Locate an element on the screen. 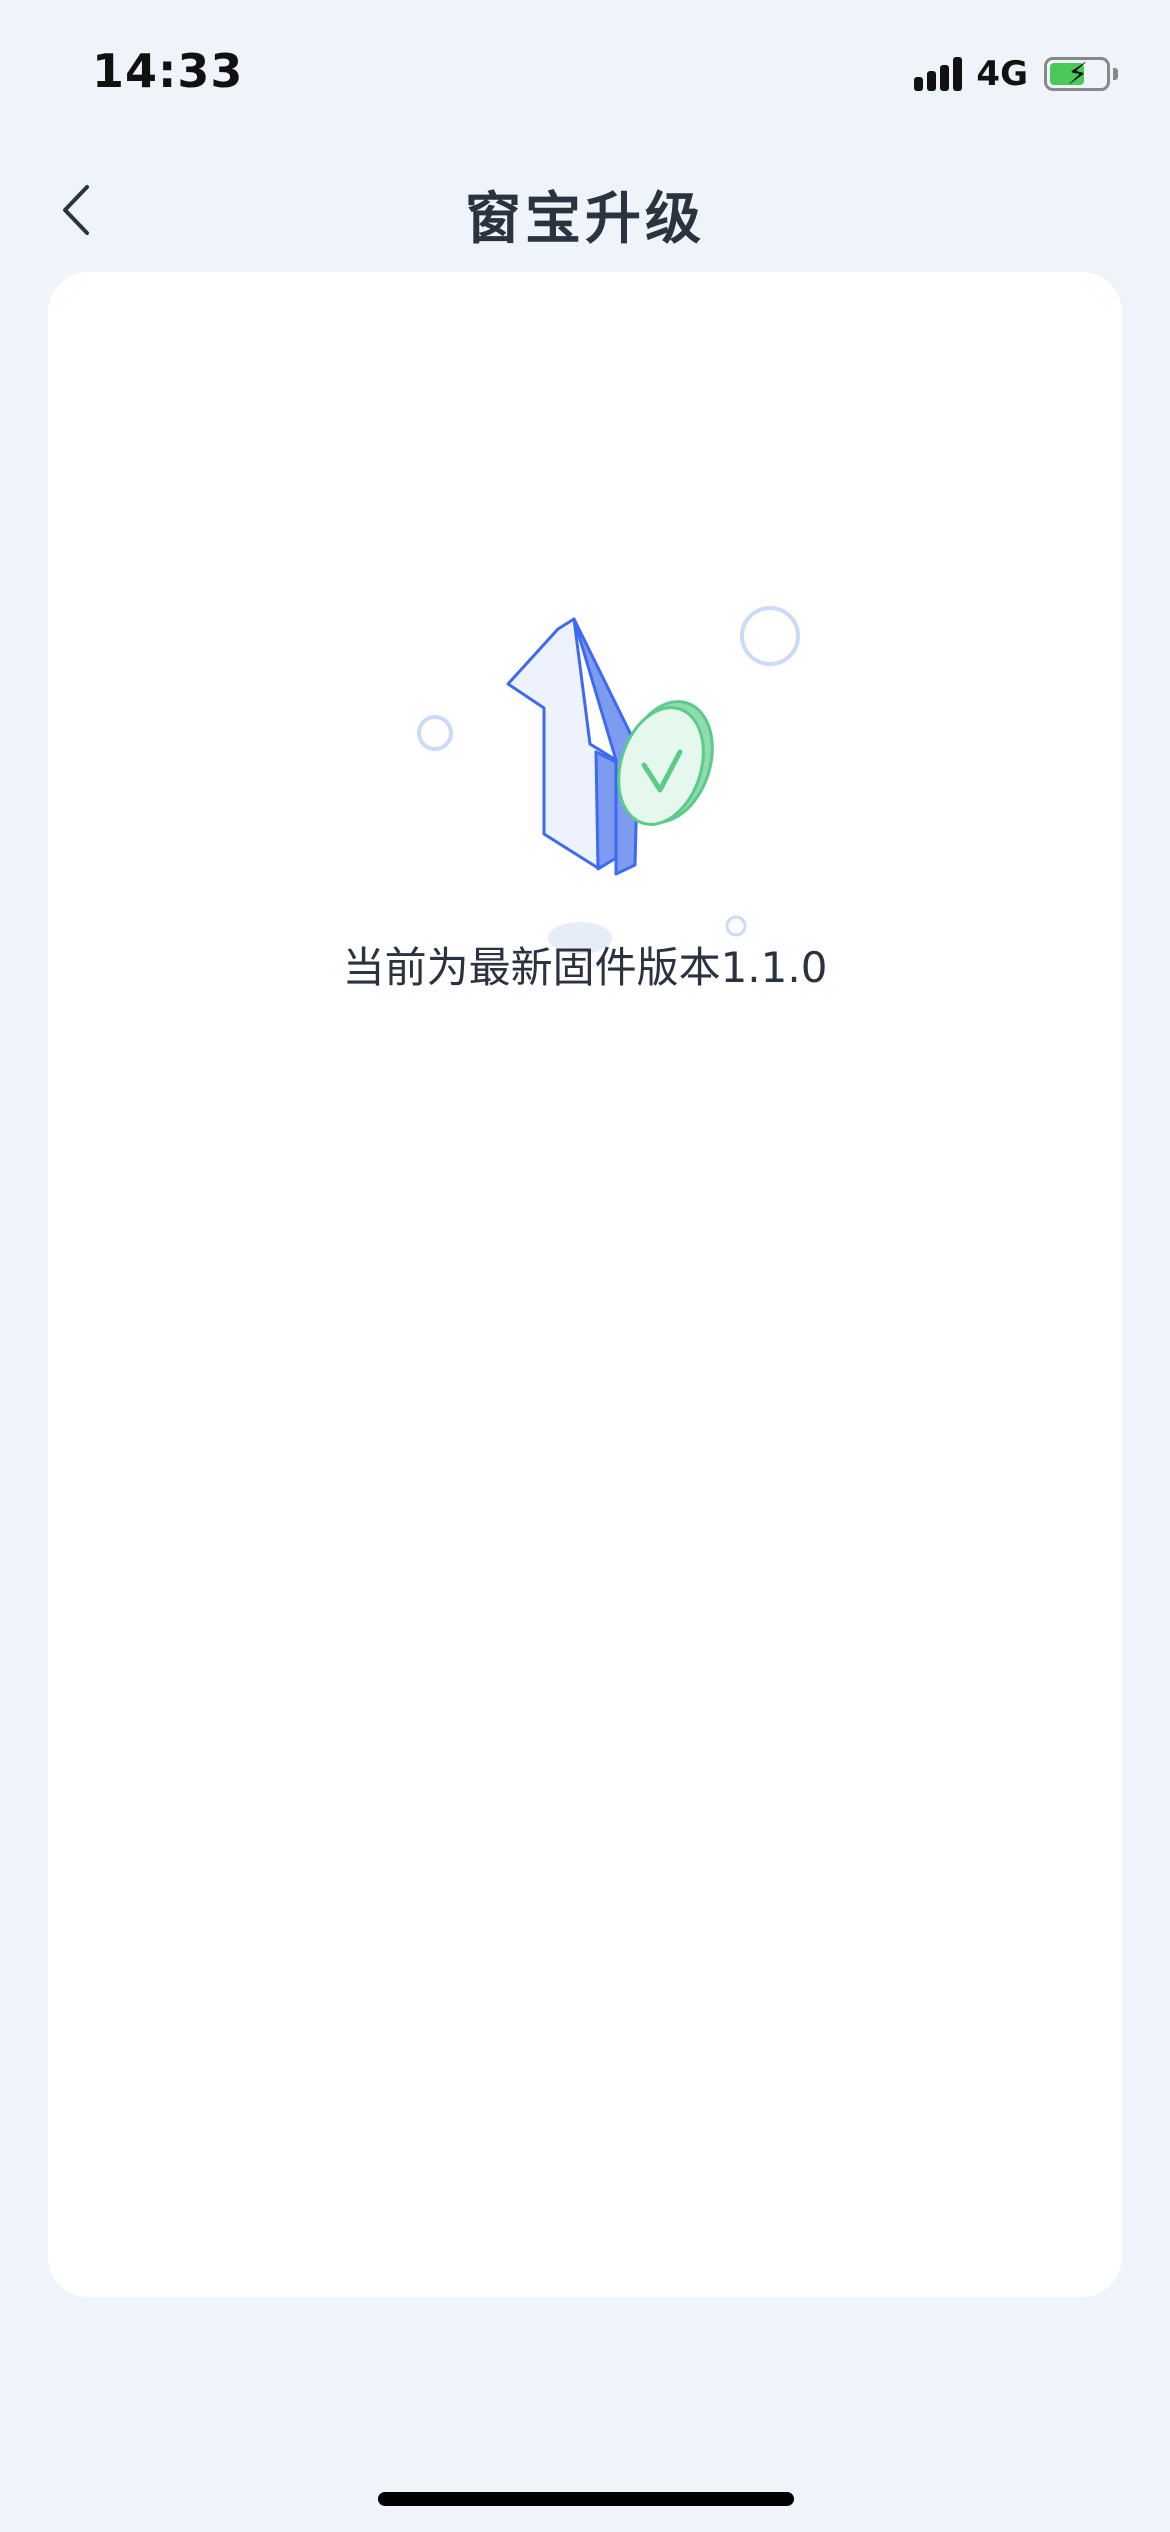 The height and width of the screenshot is (2532, 1170). status-bar: 14:33 4G ⚡ is located at coordinates (585, 75).